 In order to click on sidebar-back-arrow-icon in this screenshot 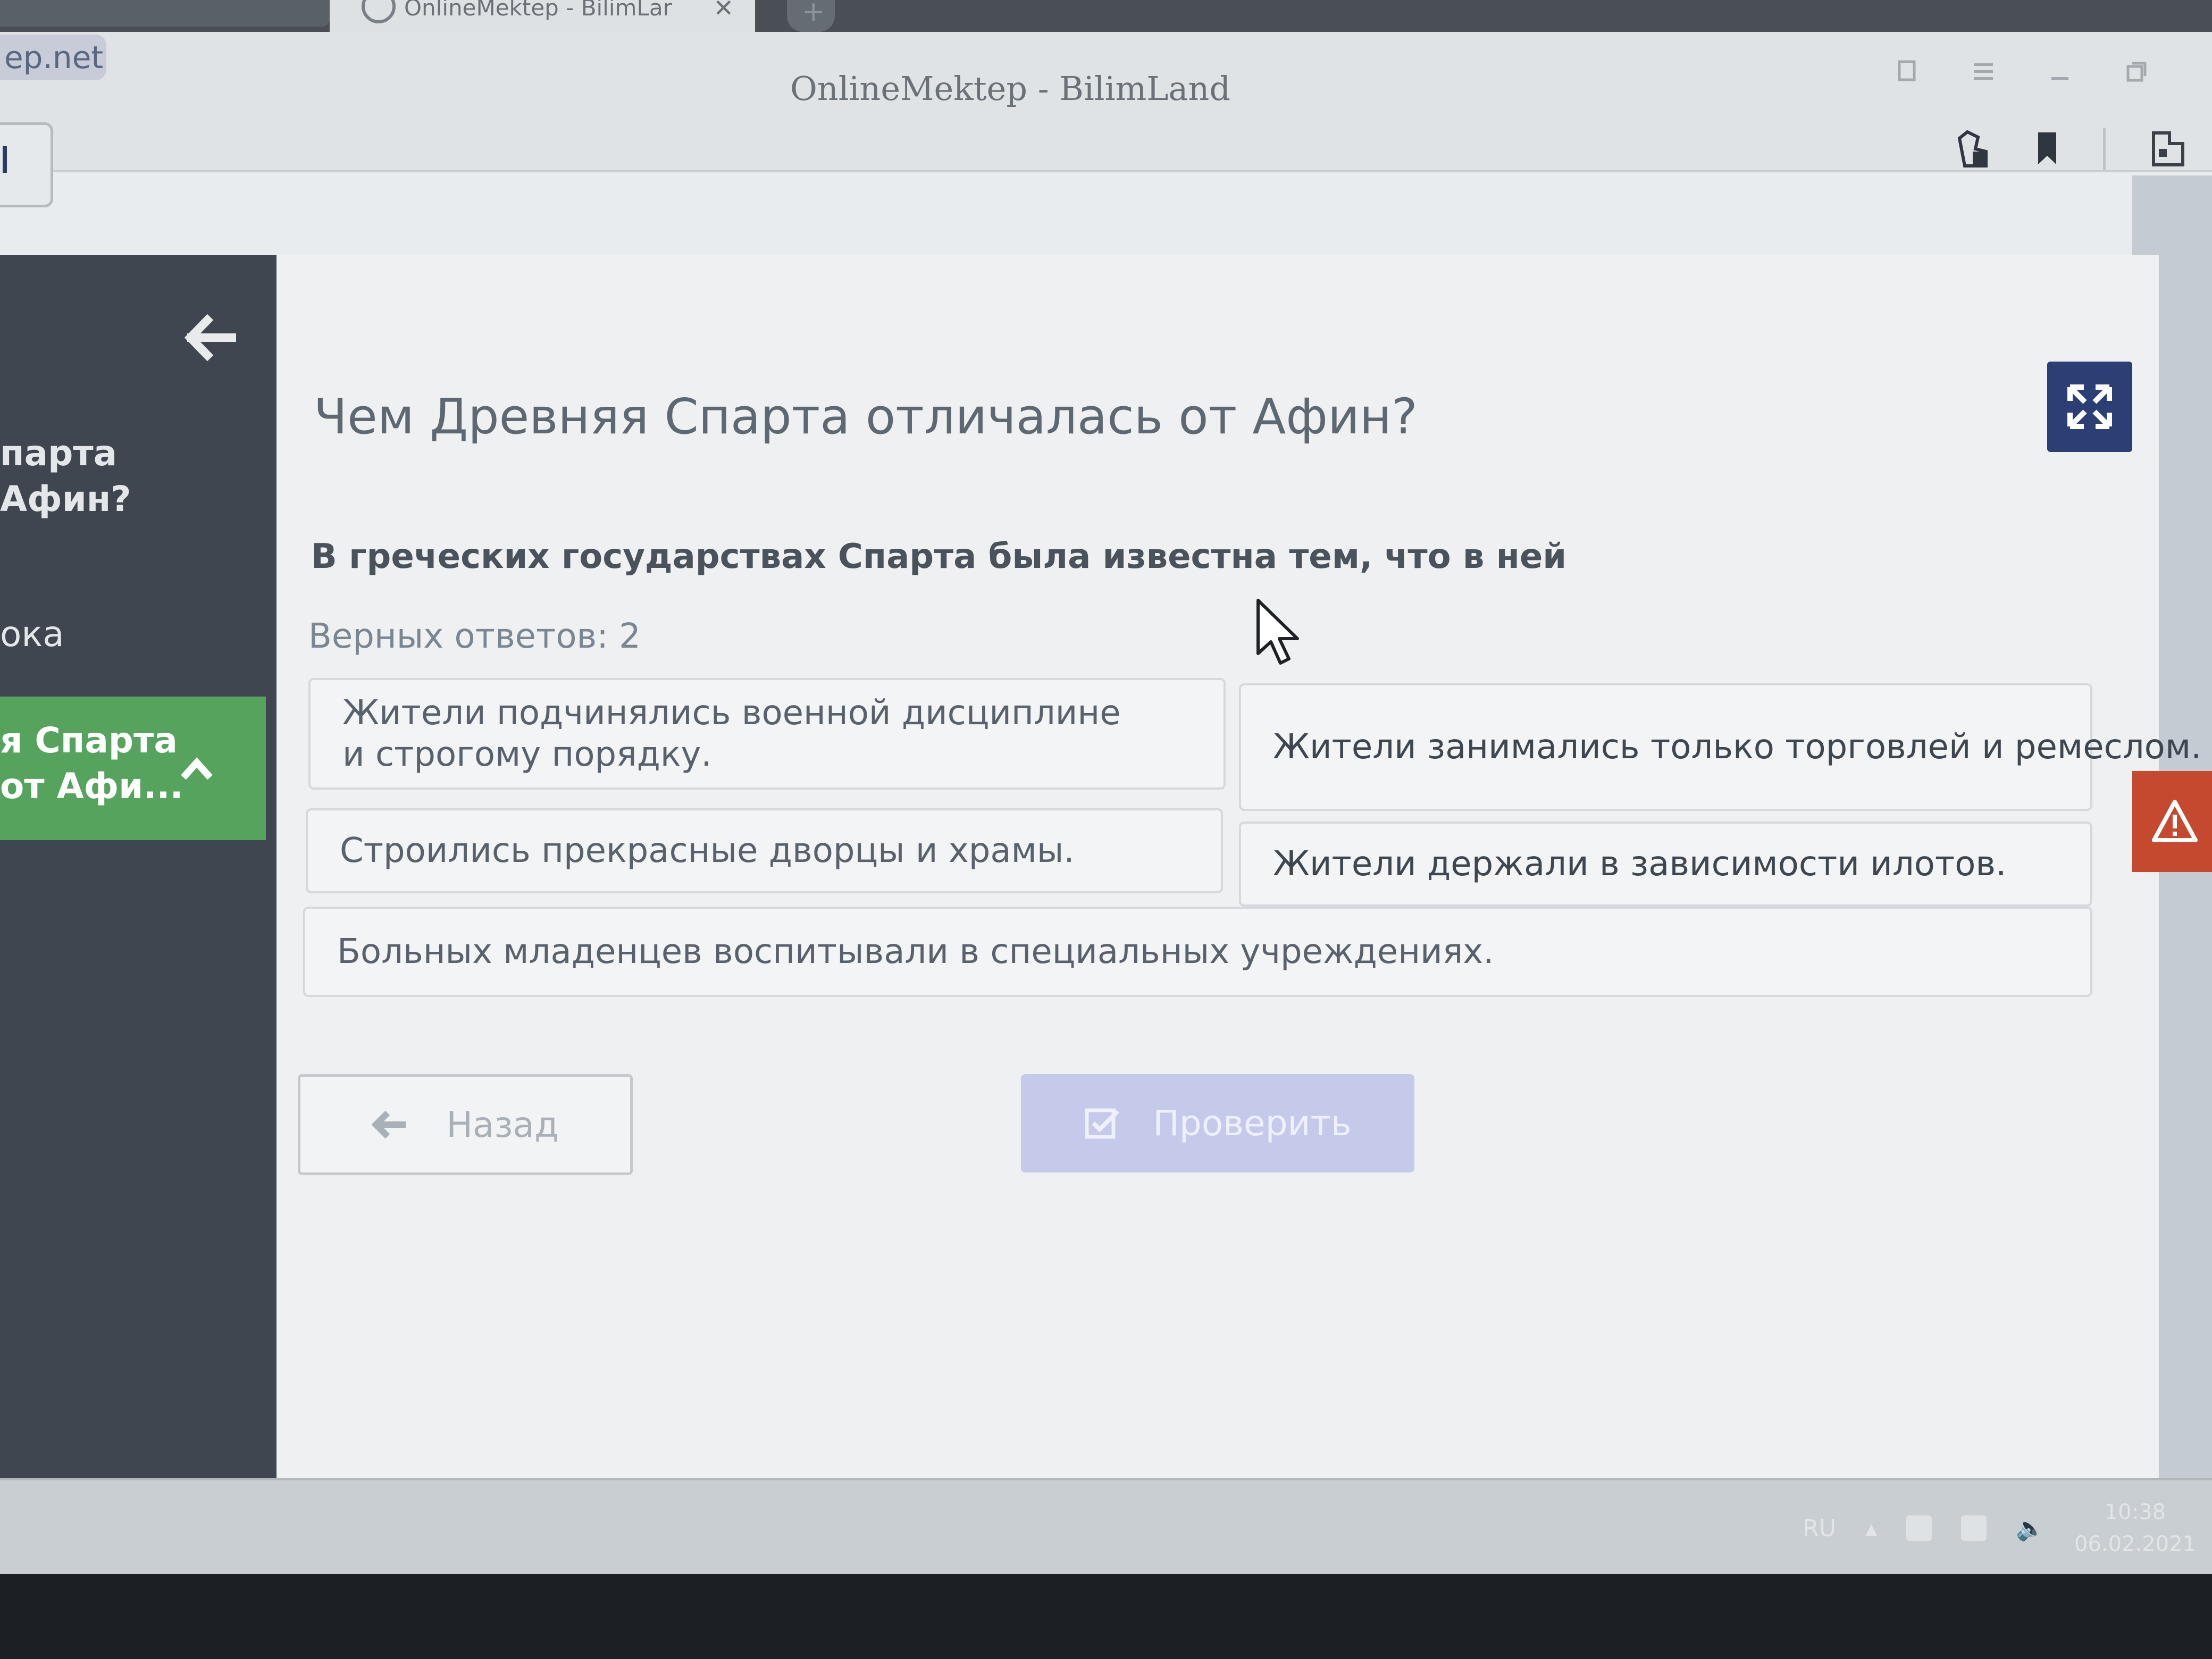, I will do `click(210, 337)`.